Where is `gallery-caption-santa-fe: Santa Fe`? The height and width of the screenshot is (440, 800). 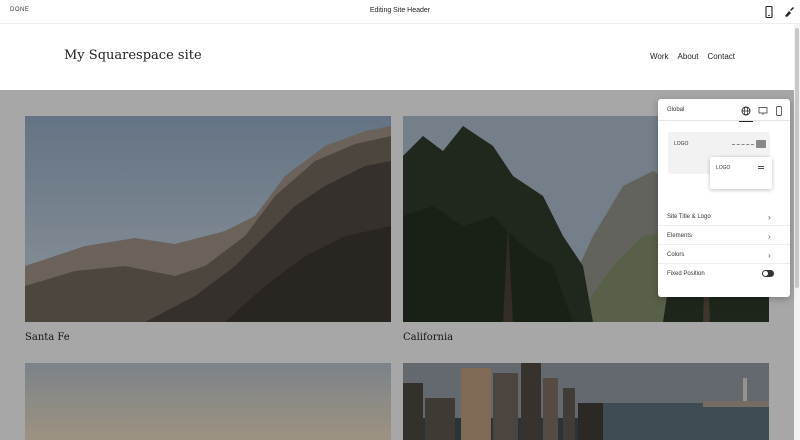 gallery-caption-santa-fe: Santa Fe is located at coordinates (47, 337).